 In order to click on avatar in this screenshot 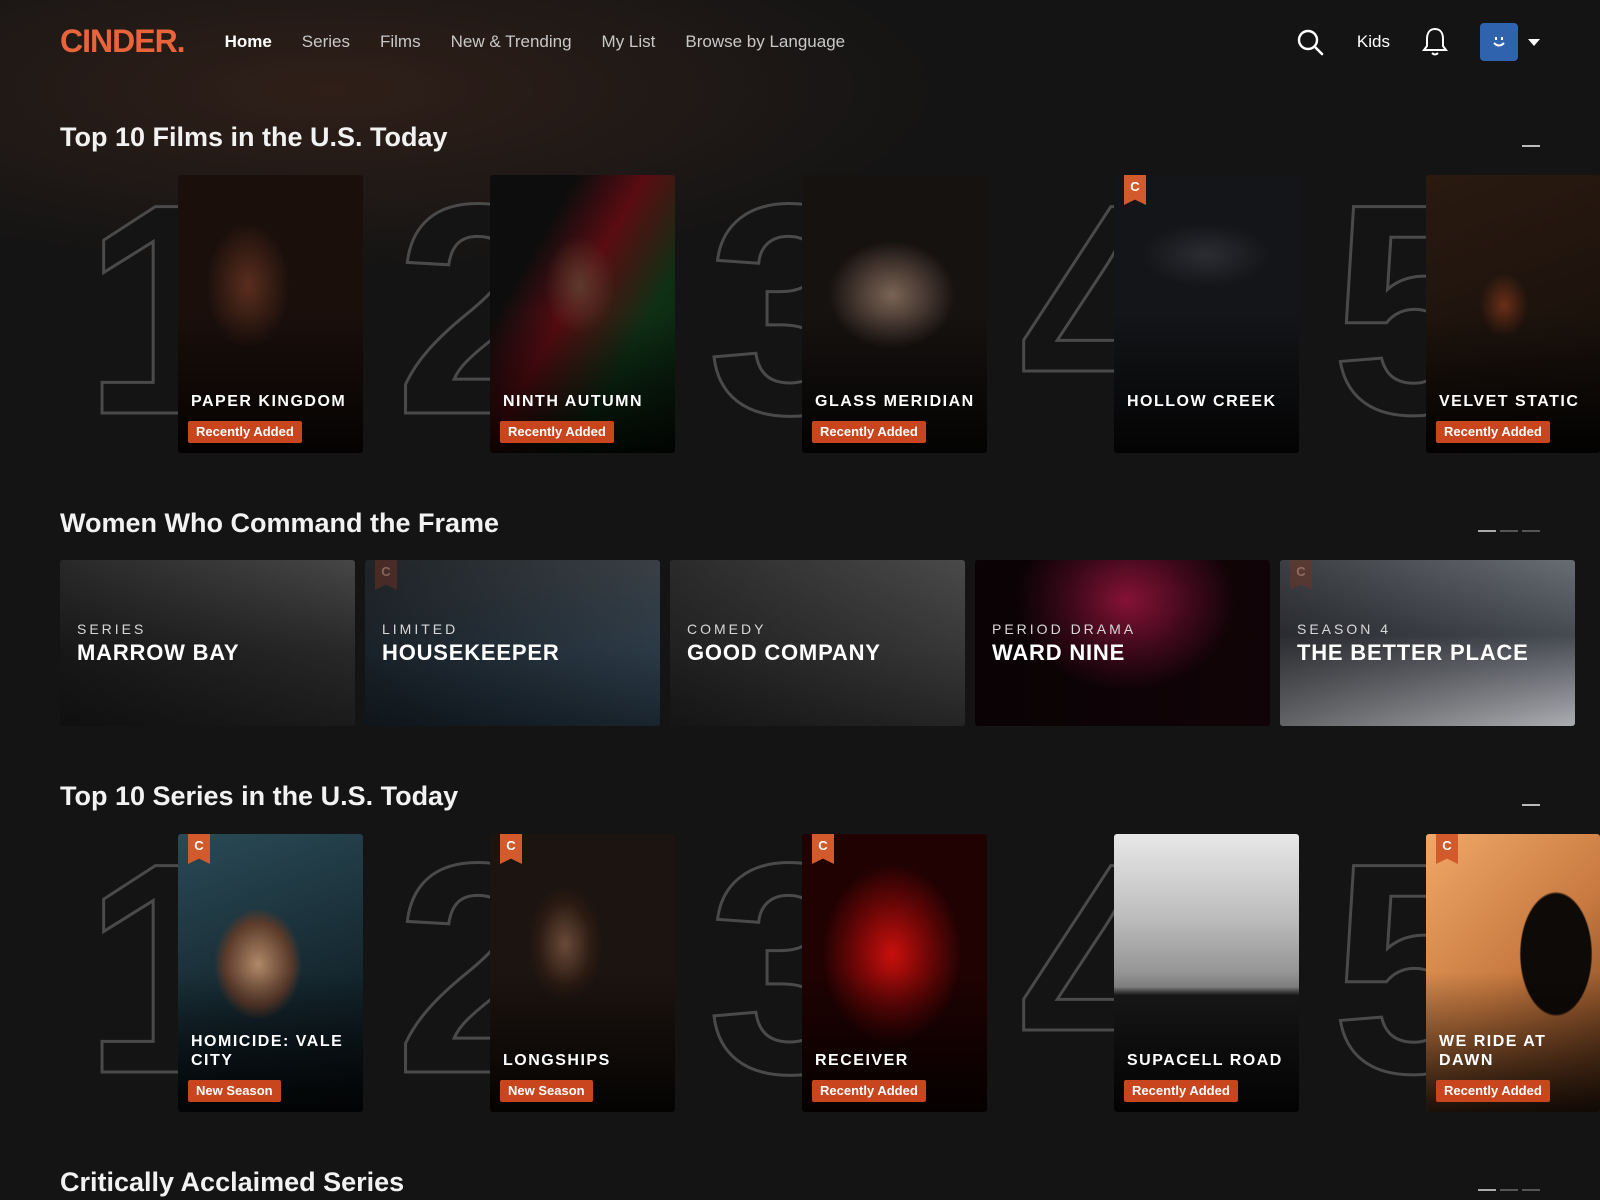, I will do `click(1499, 42)`.